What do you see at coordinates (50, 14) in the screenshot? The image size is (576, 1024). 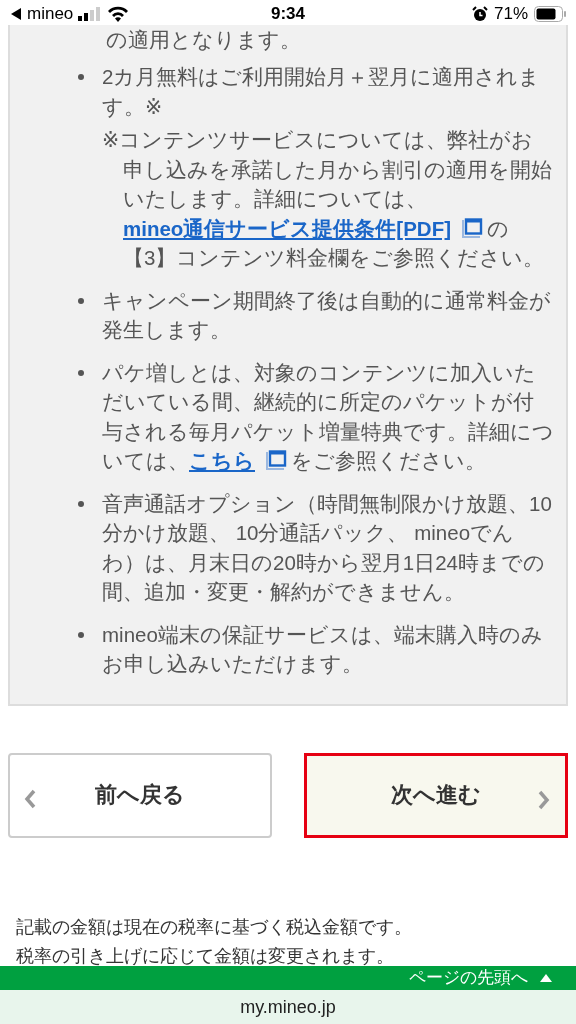 I see `back-app-label: mineo` at bounding box center [50, 14].